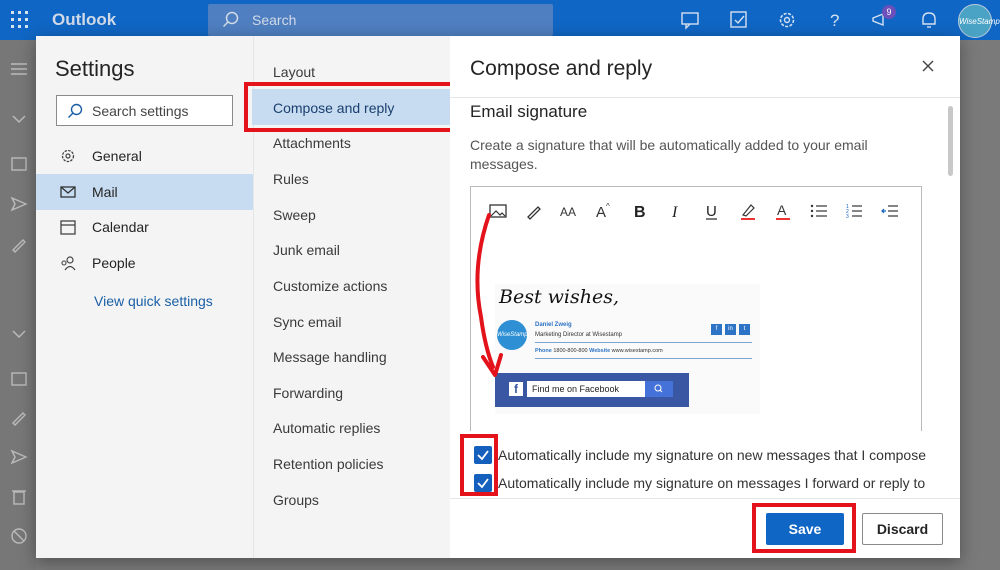 The width and height of the screenshot is (1000, 570). Describe the element at coordinates (730, 329) in the screenshot. I see `linkedin-icon: in` at that location.